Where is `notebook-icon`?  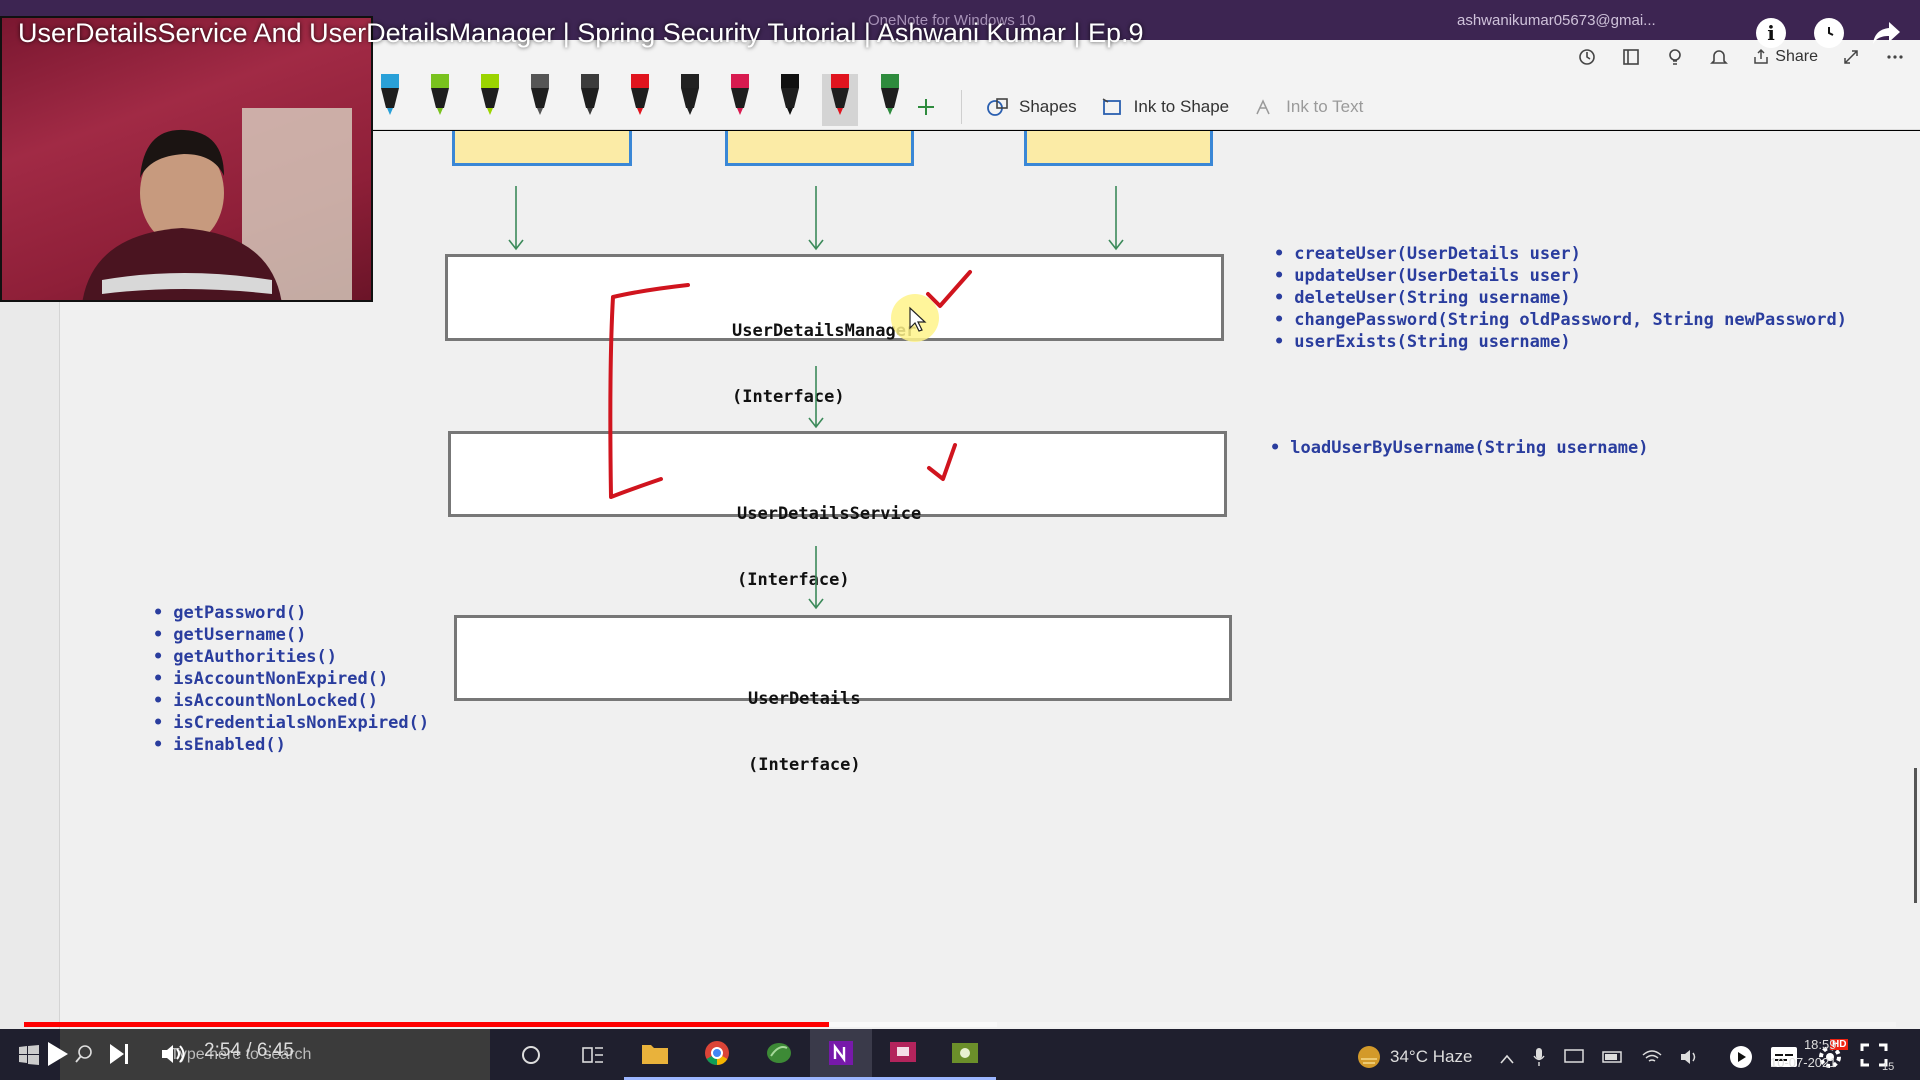 notebook-icon is located at coordinates (1631, 57).